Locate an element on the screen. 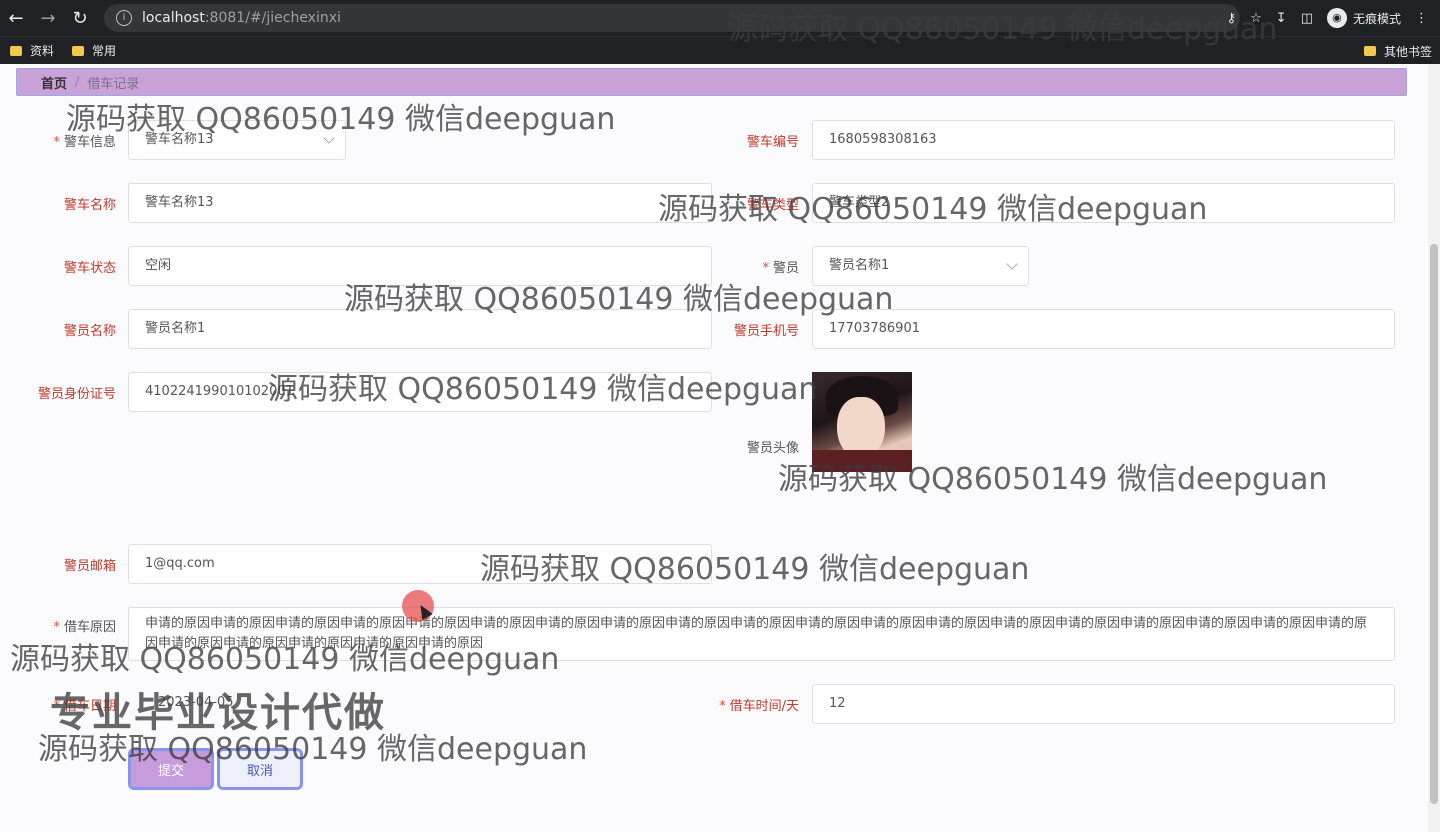  forward-icon: → is located at coordinates (48, 18).